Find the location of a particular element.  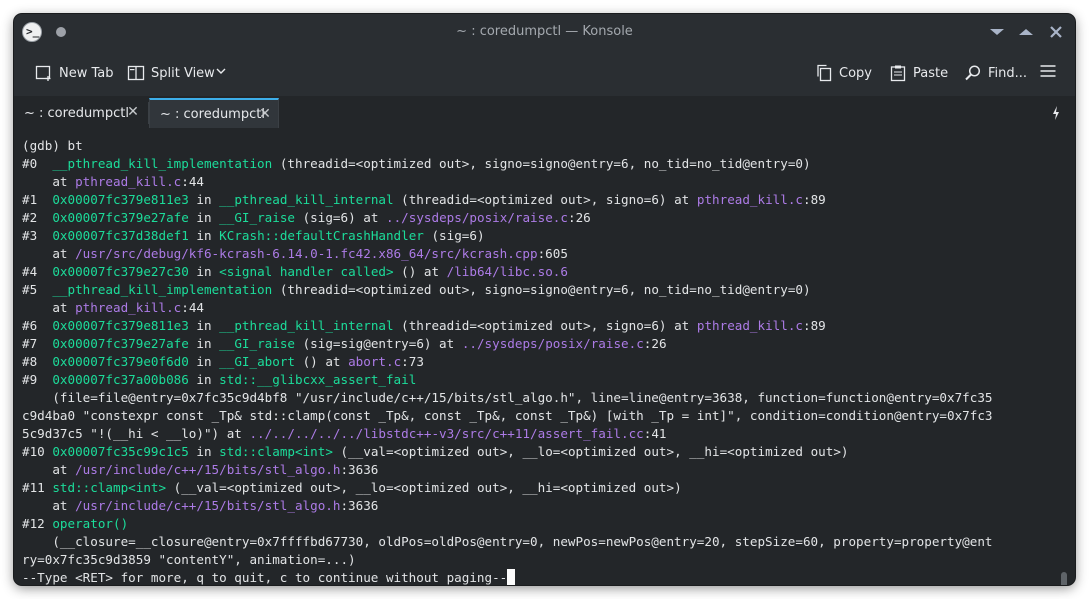

terminal-text: #9 is located at coordinates (37, 379).